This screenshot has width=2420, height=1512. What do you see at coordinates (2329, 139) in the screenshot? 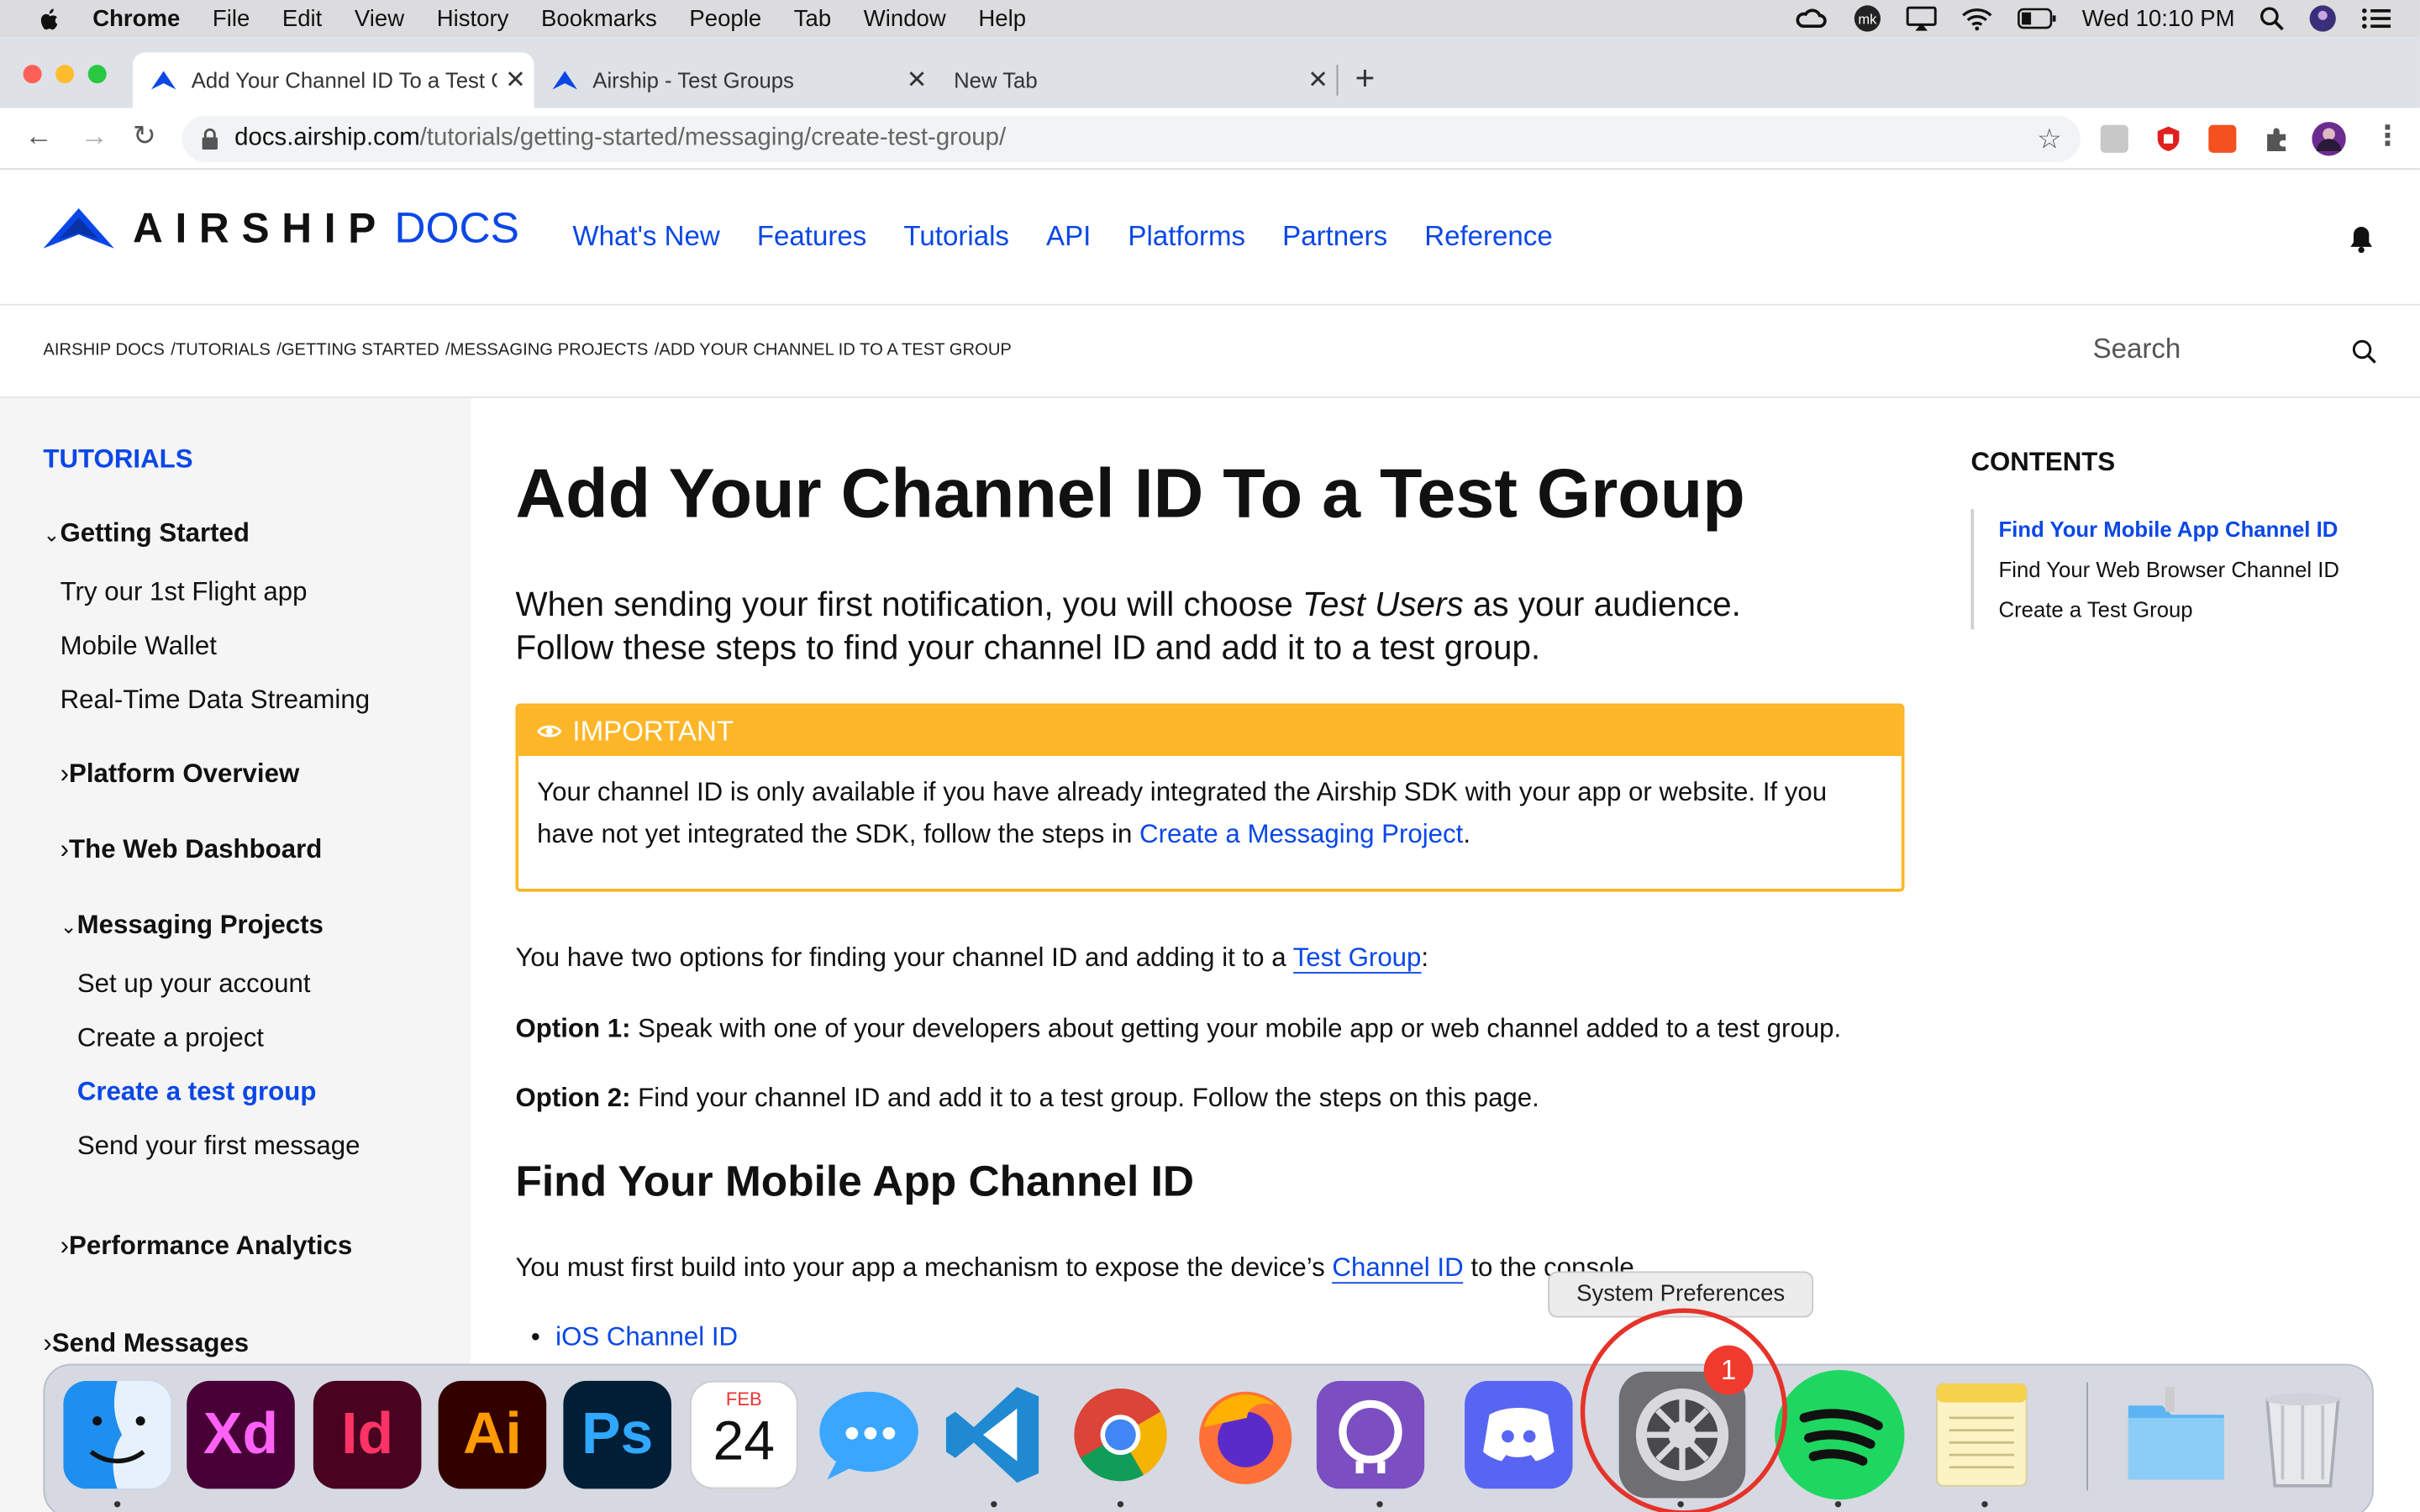
I see `profile-avatar-icon` at bounding box center [2329, 139].